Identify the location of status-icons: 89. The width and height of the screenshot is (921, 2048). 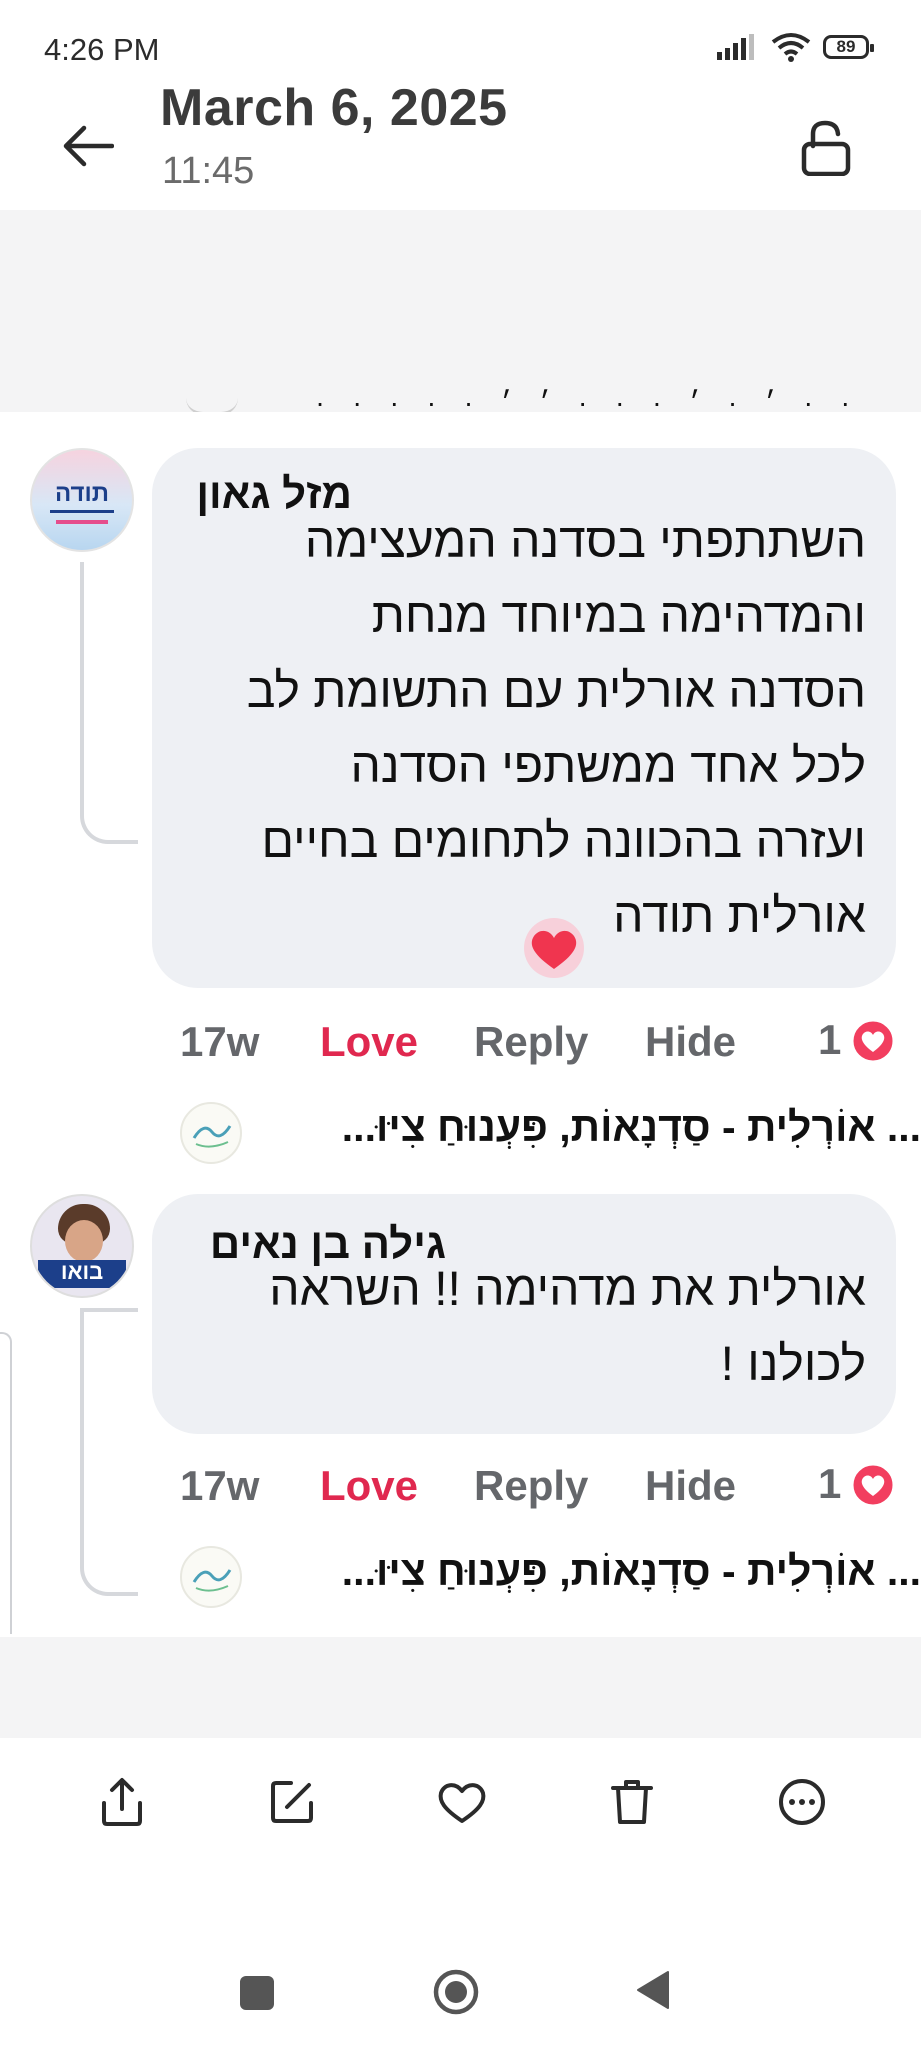
(795, 47).